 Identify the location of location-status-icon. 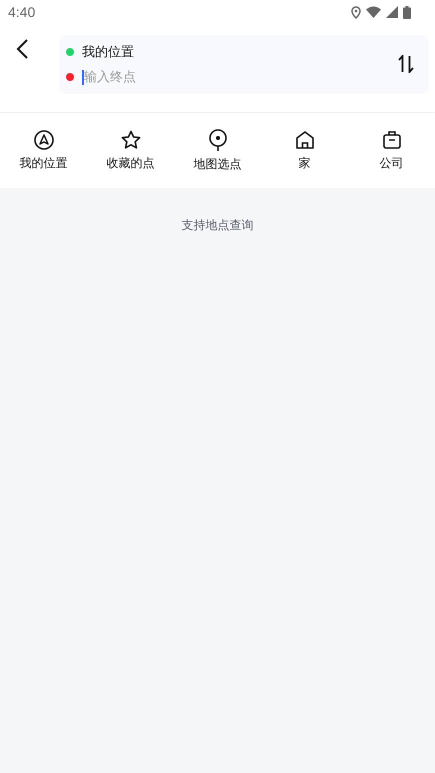
(356, 12).